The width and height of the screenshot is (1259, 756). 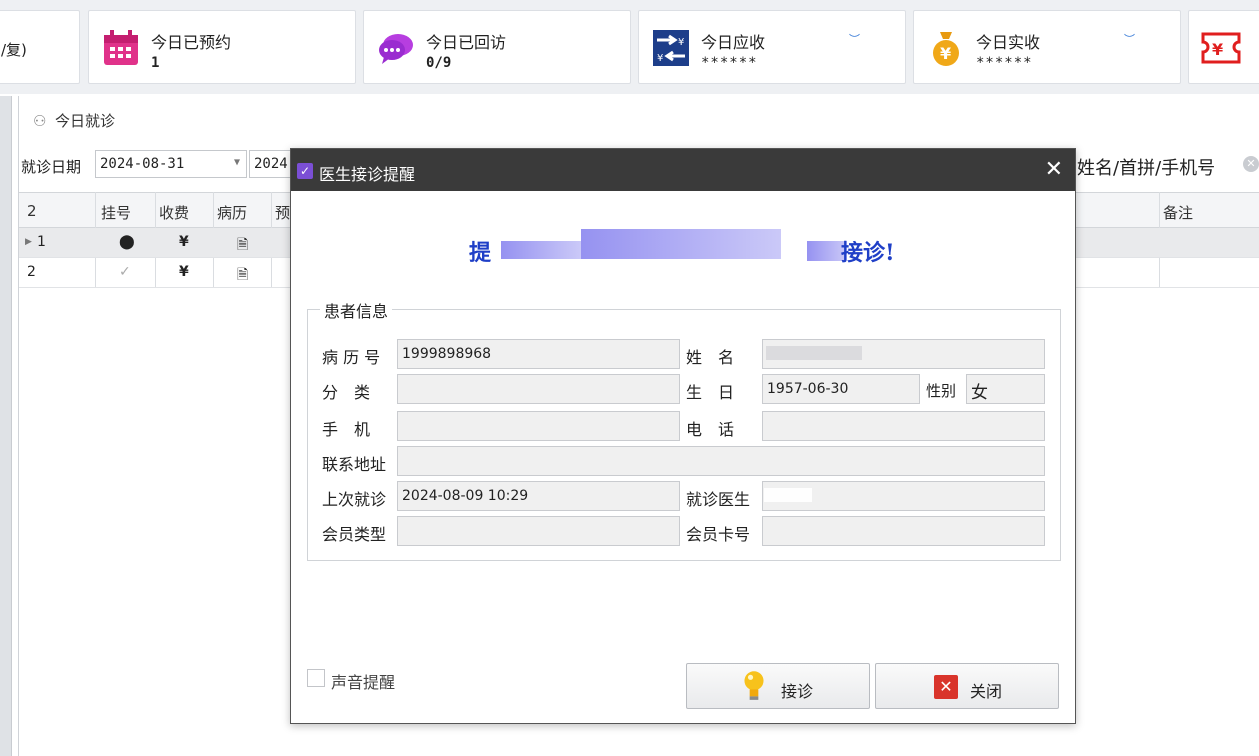 What do you see at coordinates (1178, 212) in the screenshot?
I see `col-remark: 备注` at bounding box center [1178, 212].